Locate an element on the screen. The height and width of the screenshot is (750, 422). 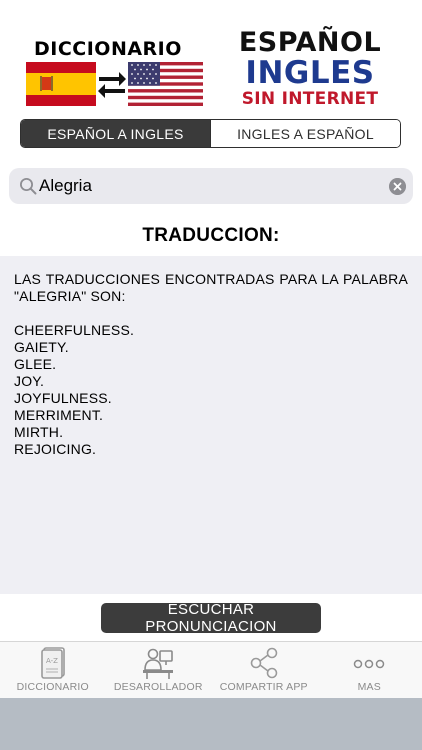
tab-label: COMPARTIR APP is located at coordinates (263, 687).